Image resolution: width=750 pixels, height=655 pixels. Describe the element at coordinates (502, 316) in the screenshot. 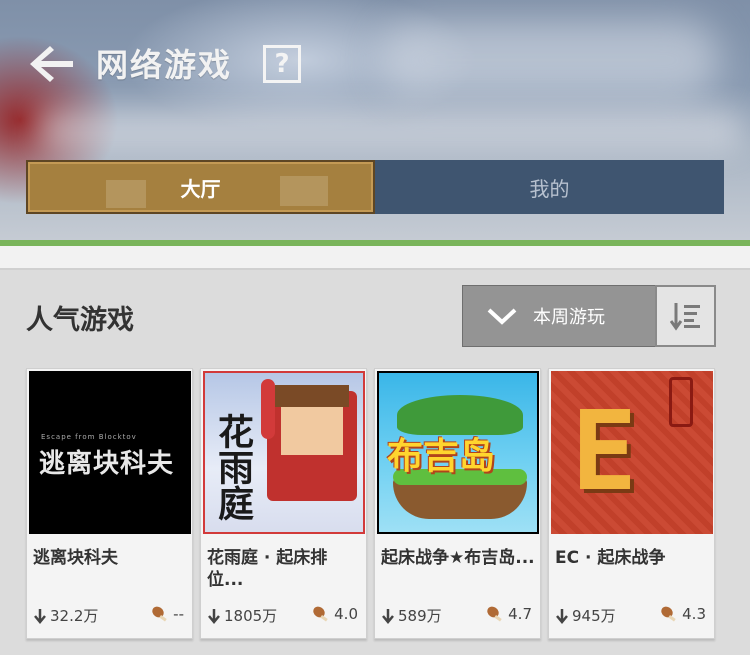

I see `chevron-down-icon` at that location.